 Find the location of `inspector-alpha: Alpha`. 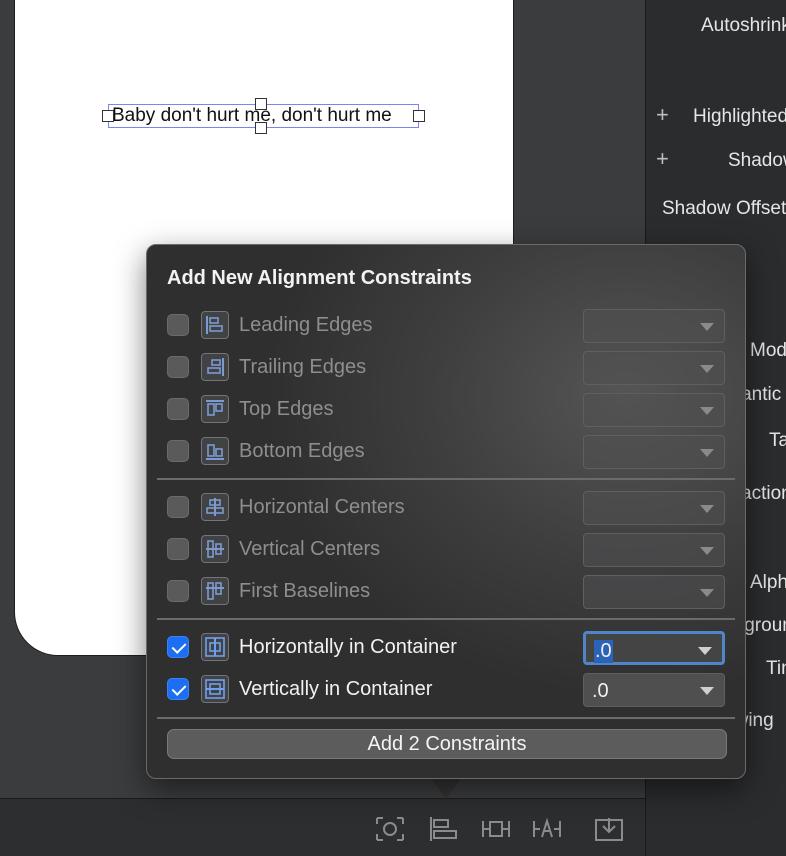

inspector-alpha: Alpha is located at coordinates (768, 582).